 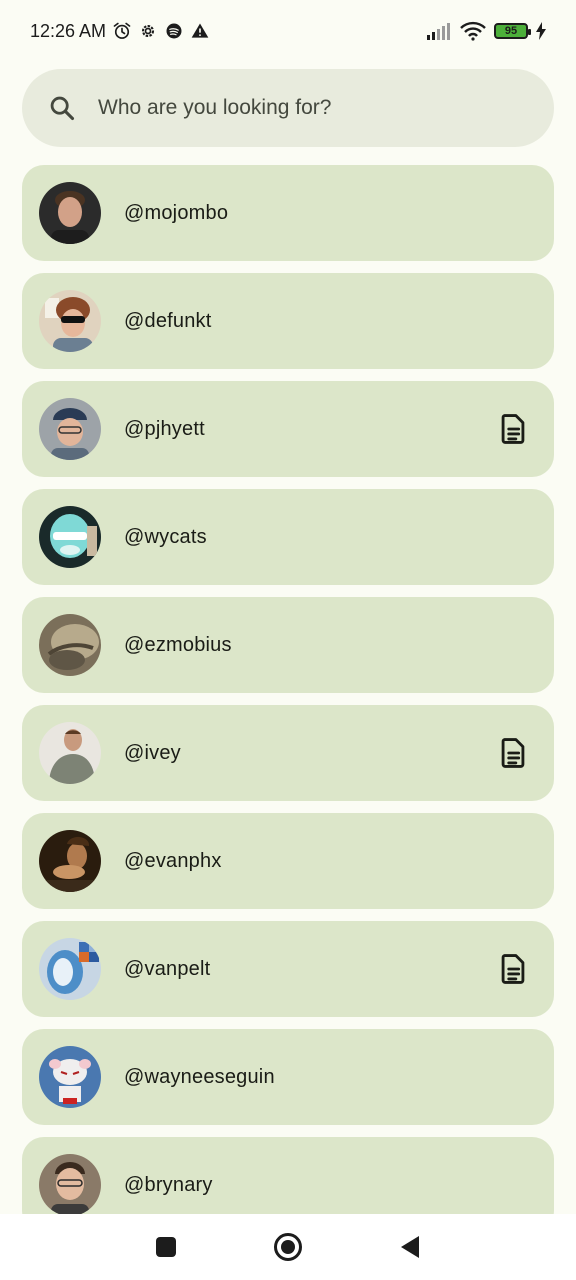 What do you see at coordinates (68, 30) in the screenshot?
I see `status-time: 12:26 AM` at bounding box center [68, 30].